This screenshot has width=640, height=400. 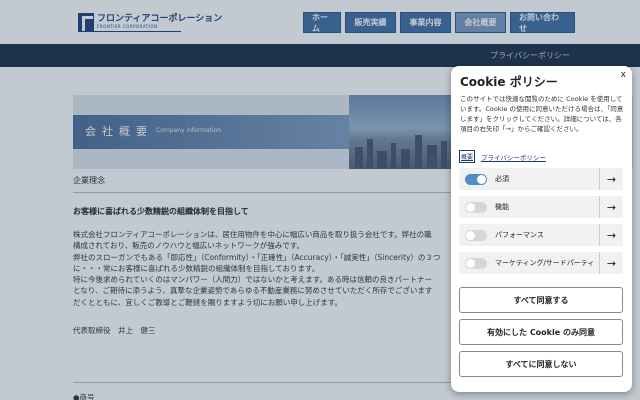 I want to click on pref-row-functional: 機能 →, so click(x=541, y=207).